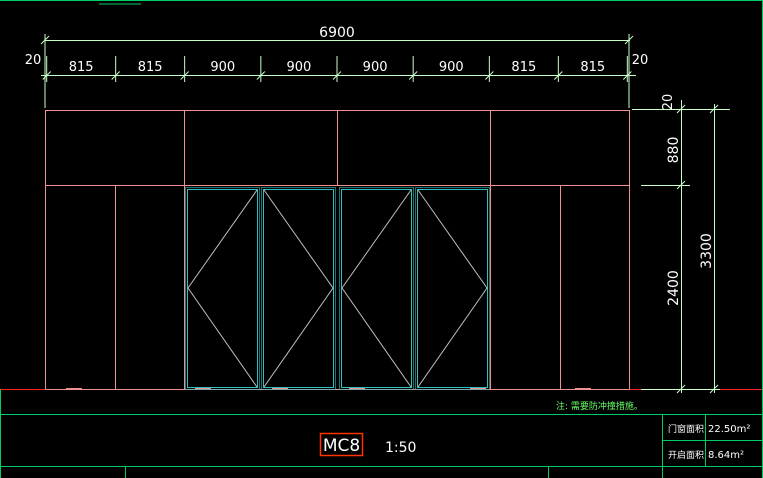  I want to click on total-width-label: 6900, so click(337, 33).